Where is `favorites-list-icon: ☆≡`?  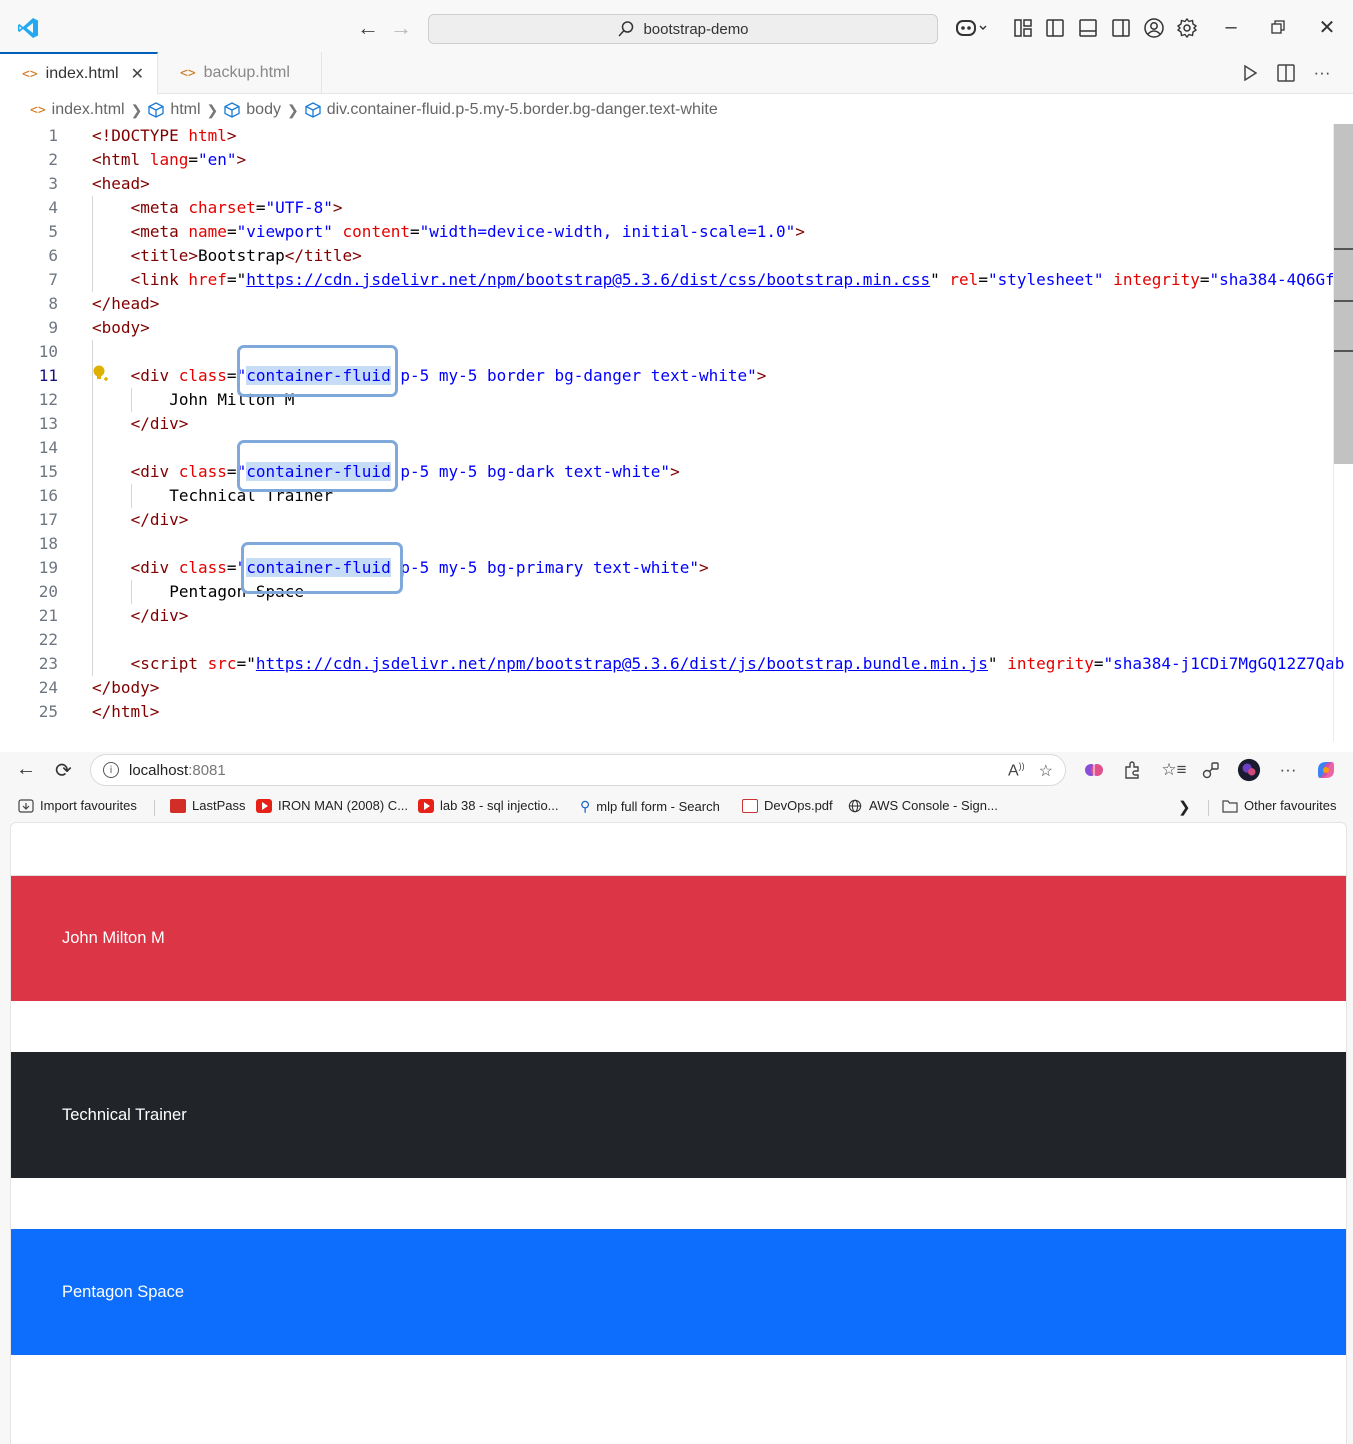 favorites-list-icon: ☆≡ is located at coordinates (1173, 770).